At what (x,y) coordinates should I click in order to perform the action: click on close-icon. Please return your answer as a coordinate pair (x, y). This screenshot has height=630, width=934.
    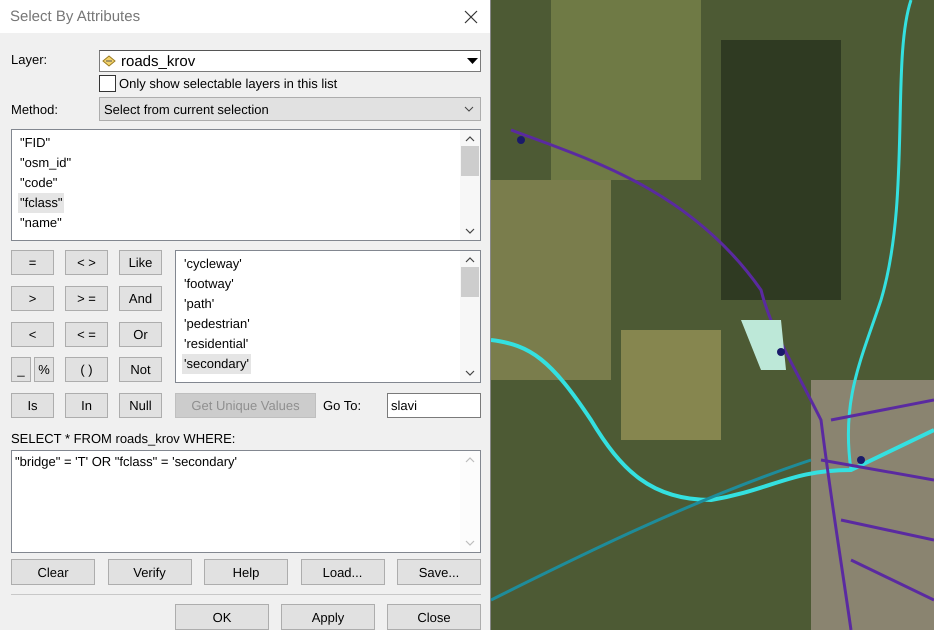
    Looking at the image, I should click on (471, 17).